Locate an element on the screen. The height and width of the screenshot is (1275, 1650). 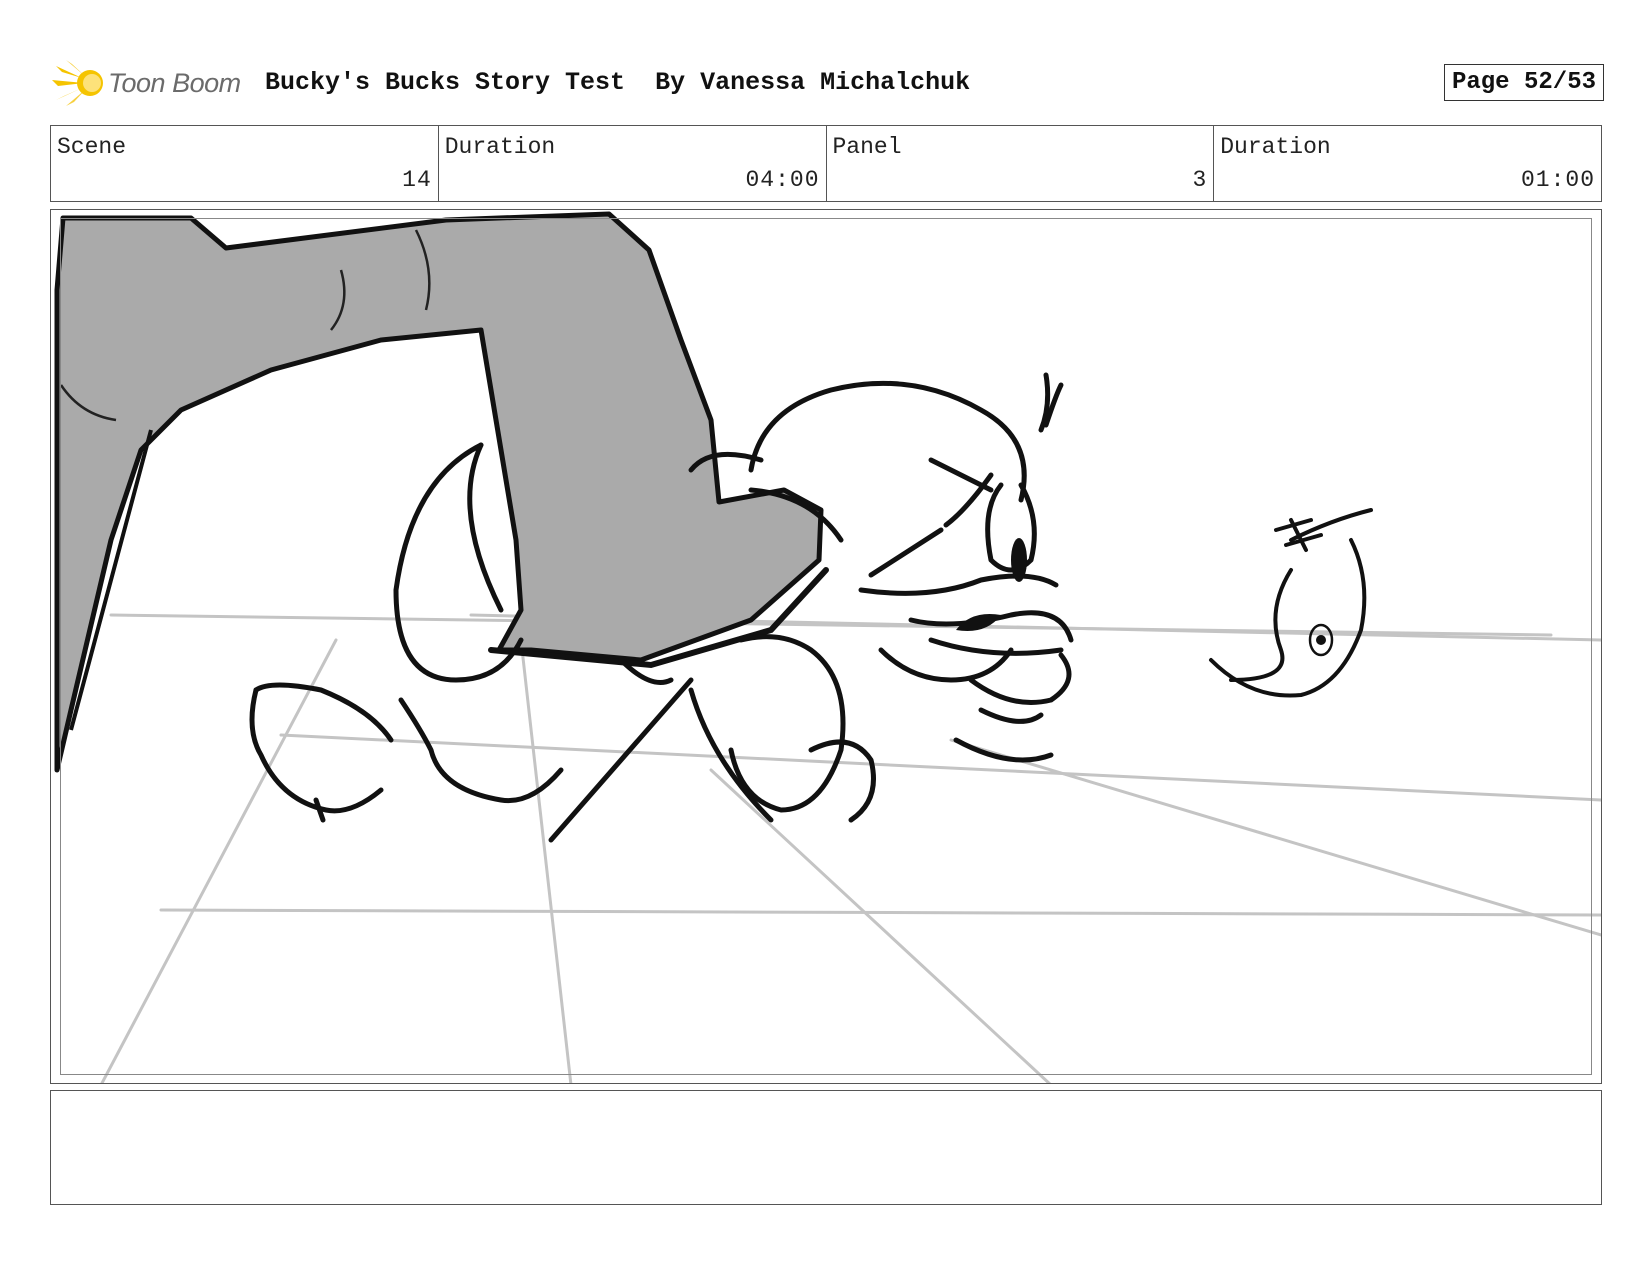
panel-duration-label: Duration is located at coordinates (1275, 147).